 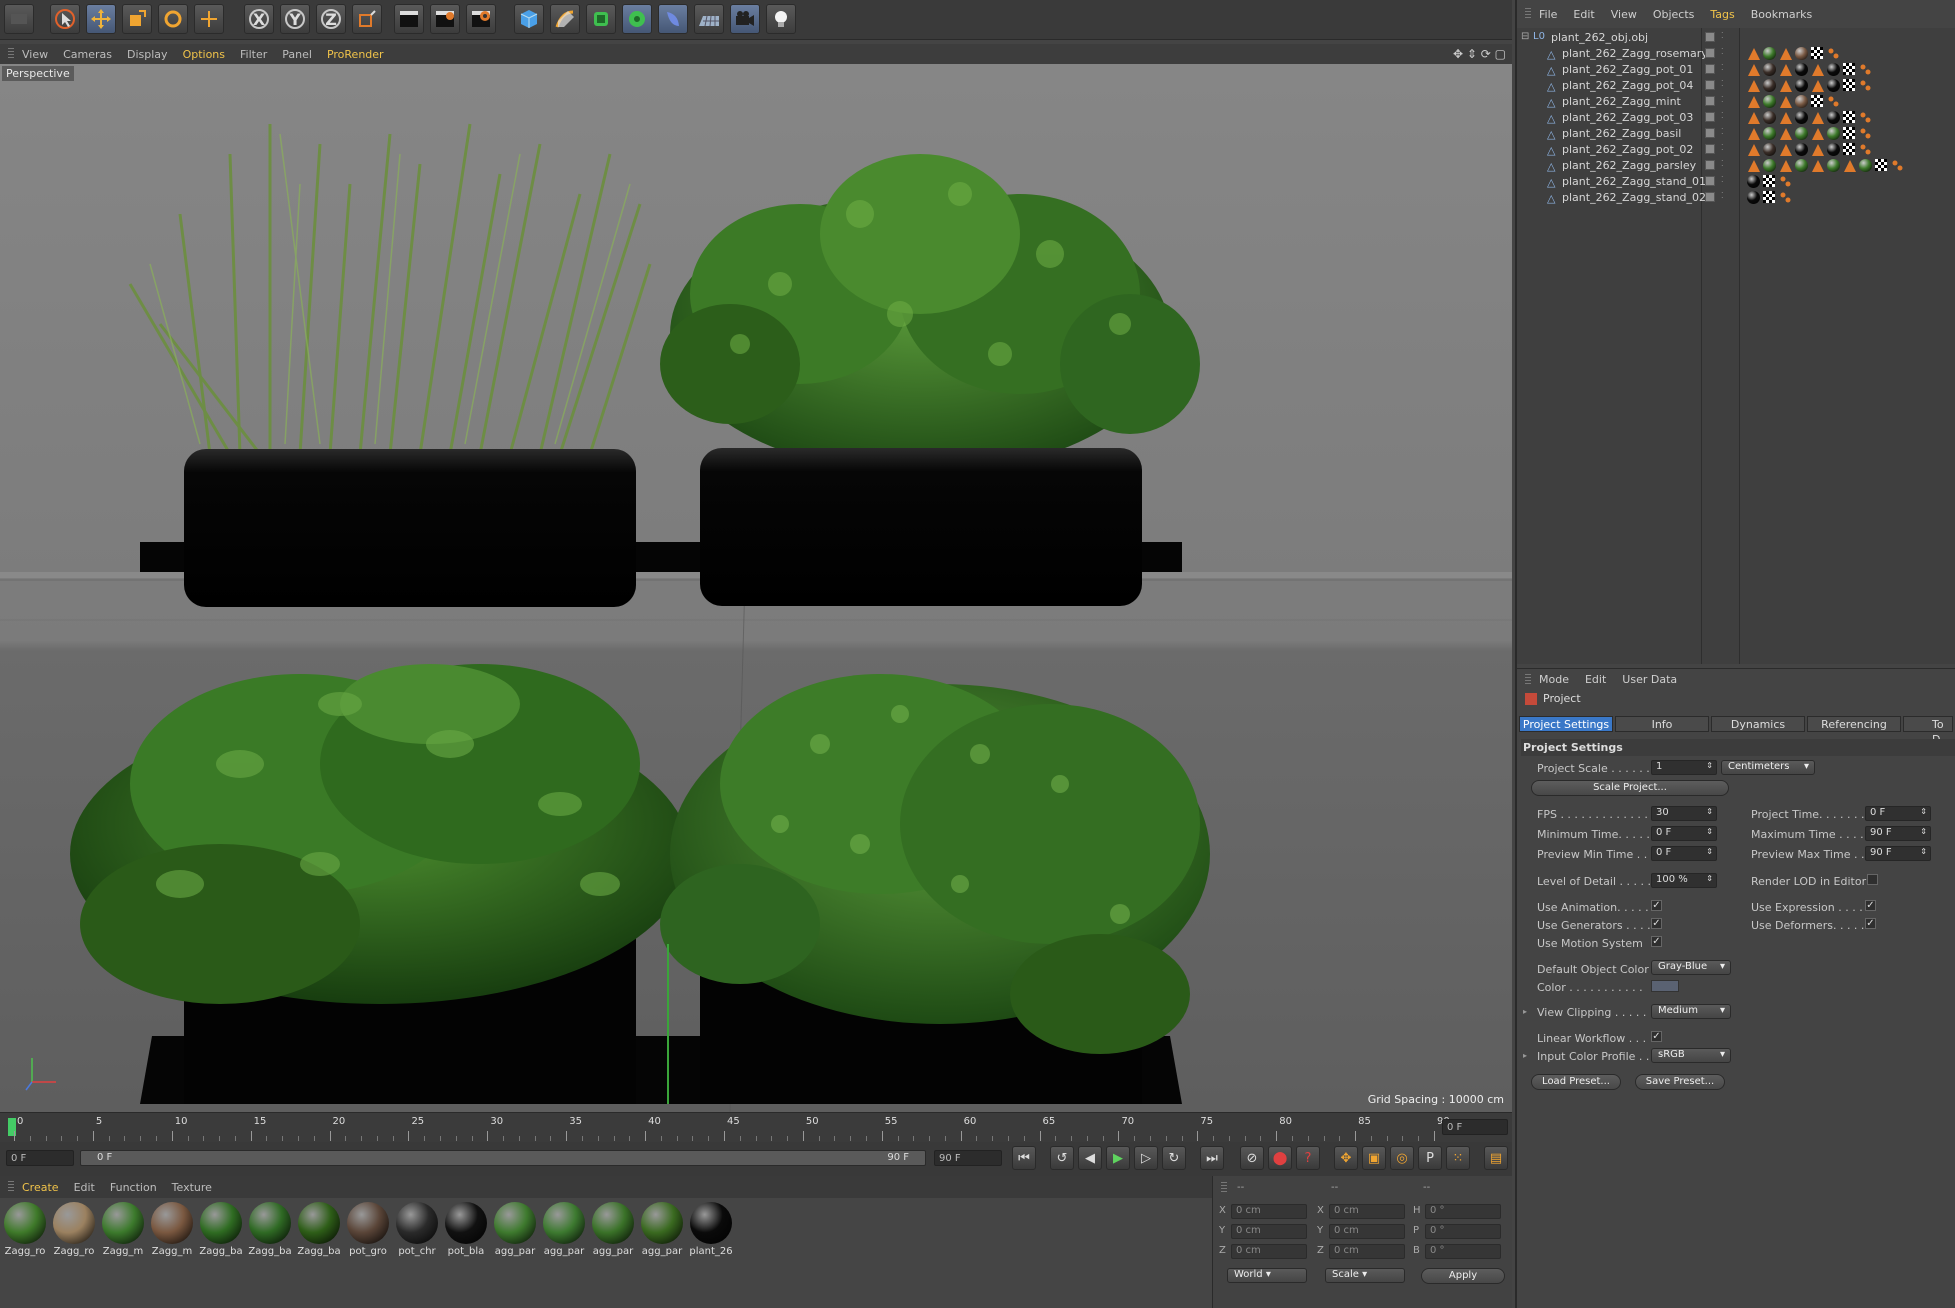 I want to click on obj-menu-objects: Objects, so click(x=1674, y=14).